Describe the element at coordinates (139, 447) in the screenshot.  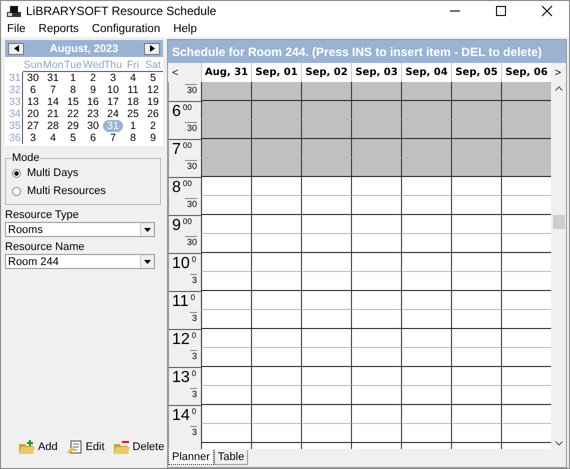
I see `delete-button: Delete` at that location.